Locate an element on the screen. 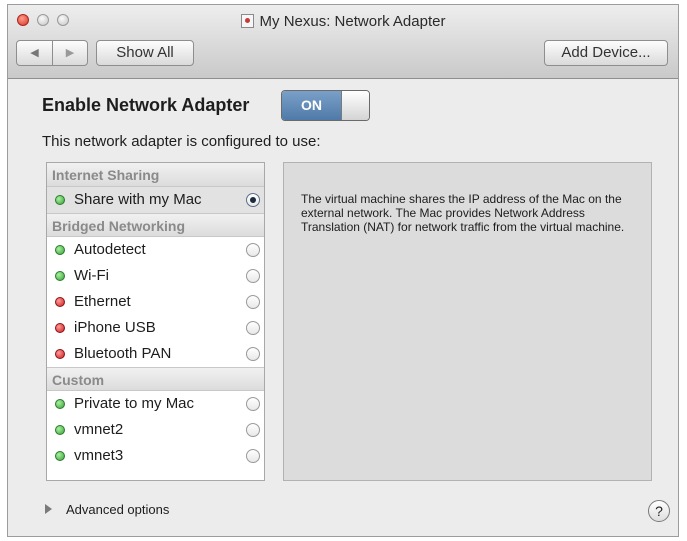 This screenshot has height=541, width=687. forward-arrow-icon: ▶ is located at coordinates (70, 53).